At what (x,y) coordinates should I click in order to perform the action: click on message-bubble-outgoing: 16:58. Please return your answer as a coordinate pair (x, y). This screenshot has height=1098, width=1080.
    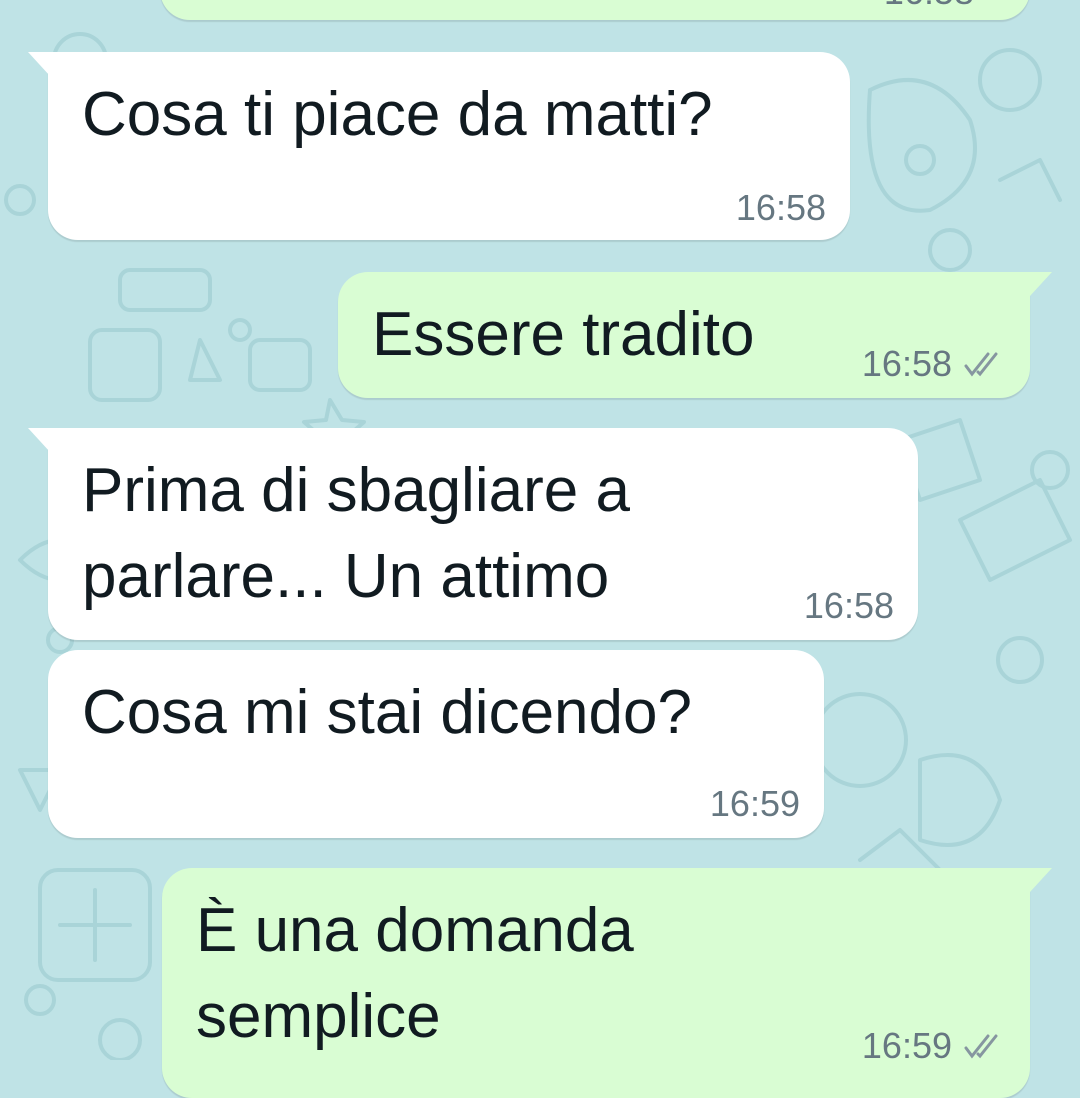
    Looking at the image, I should click on (595, 10).